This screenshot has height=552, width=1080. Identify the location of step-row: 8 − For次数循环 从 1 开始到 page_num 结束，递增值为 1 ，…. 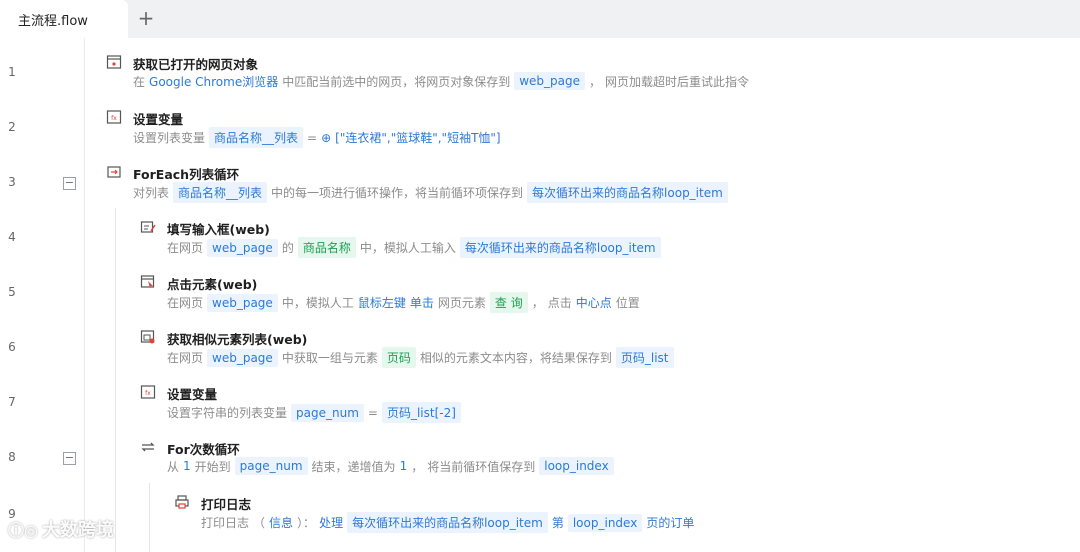
(540, 460).